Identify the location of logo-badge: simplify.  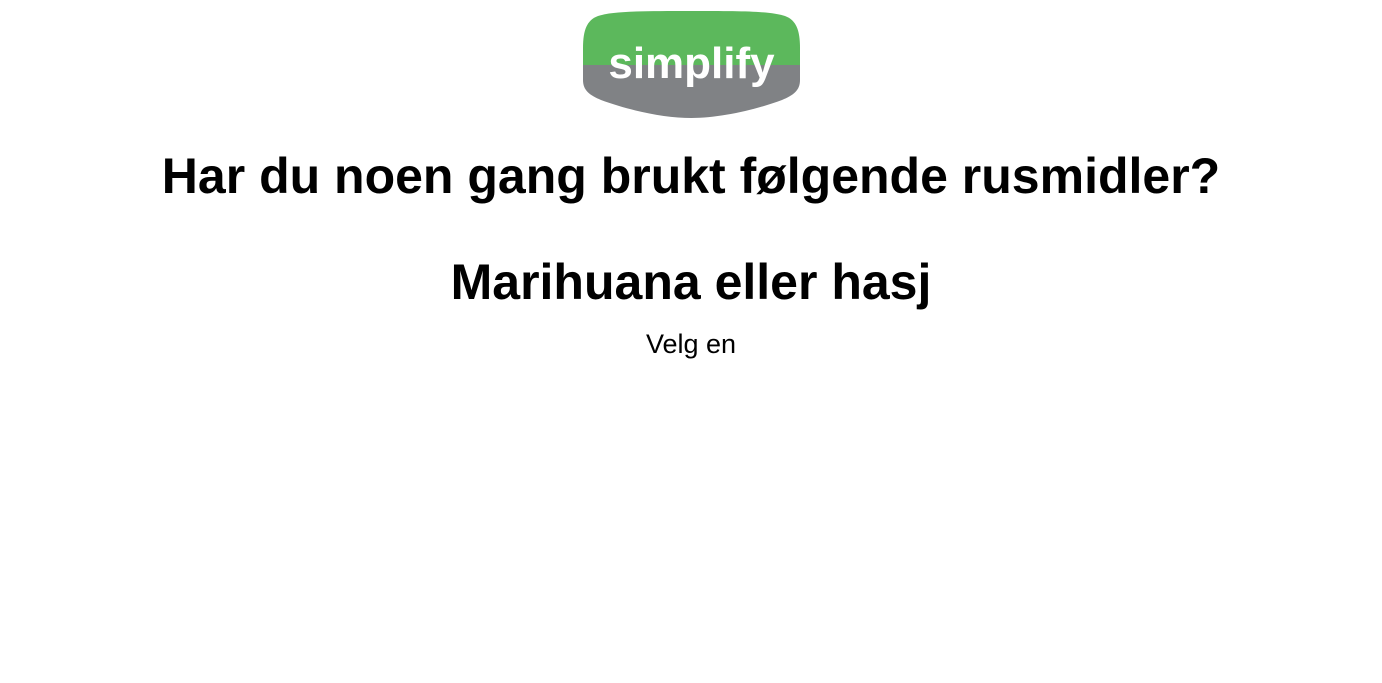
(691, 64).